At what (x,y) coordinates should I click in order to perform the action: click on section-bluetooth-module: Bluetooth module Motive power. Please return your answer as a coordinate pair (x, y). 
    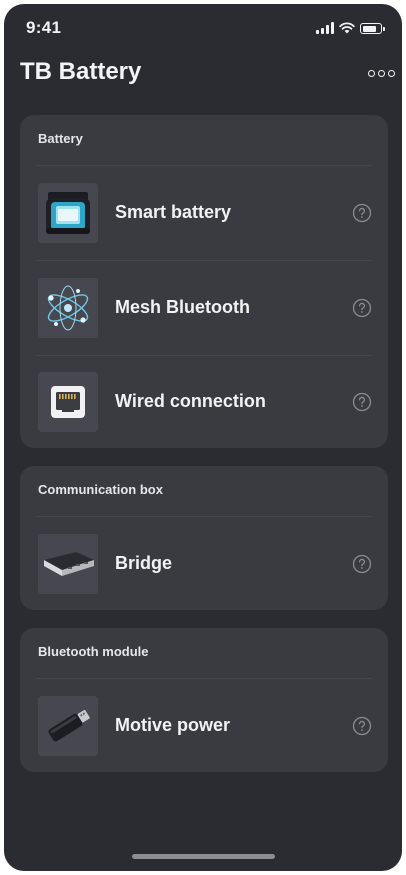
    Looking at the image, I should click on (204, 700).